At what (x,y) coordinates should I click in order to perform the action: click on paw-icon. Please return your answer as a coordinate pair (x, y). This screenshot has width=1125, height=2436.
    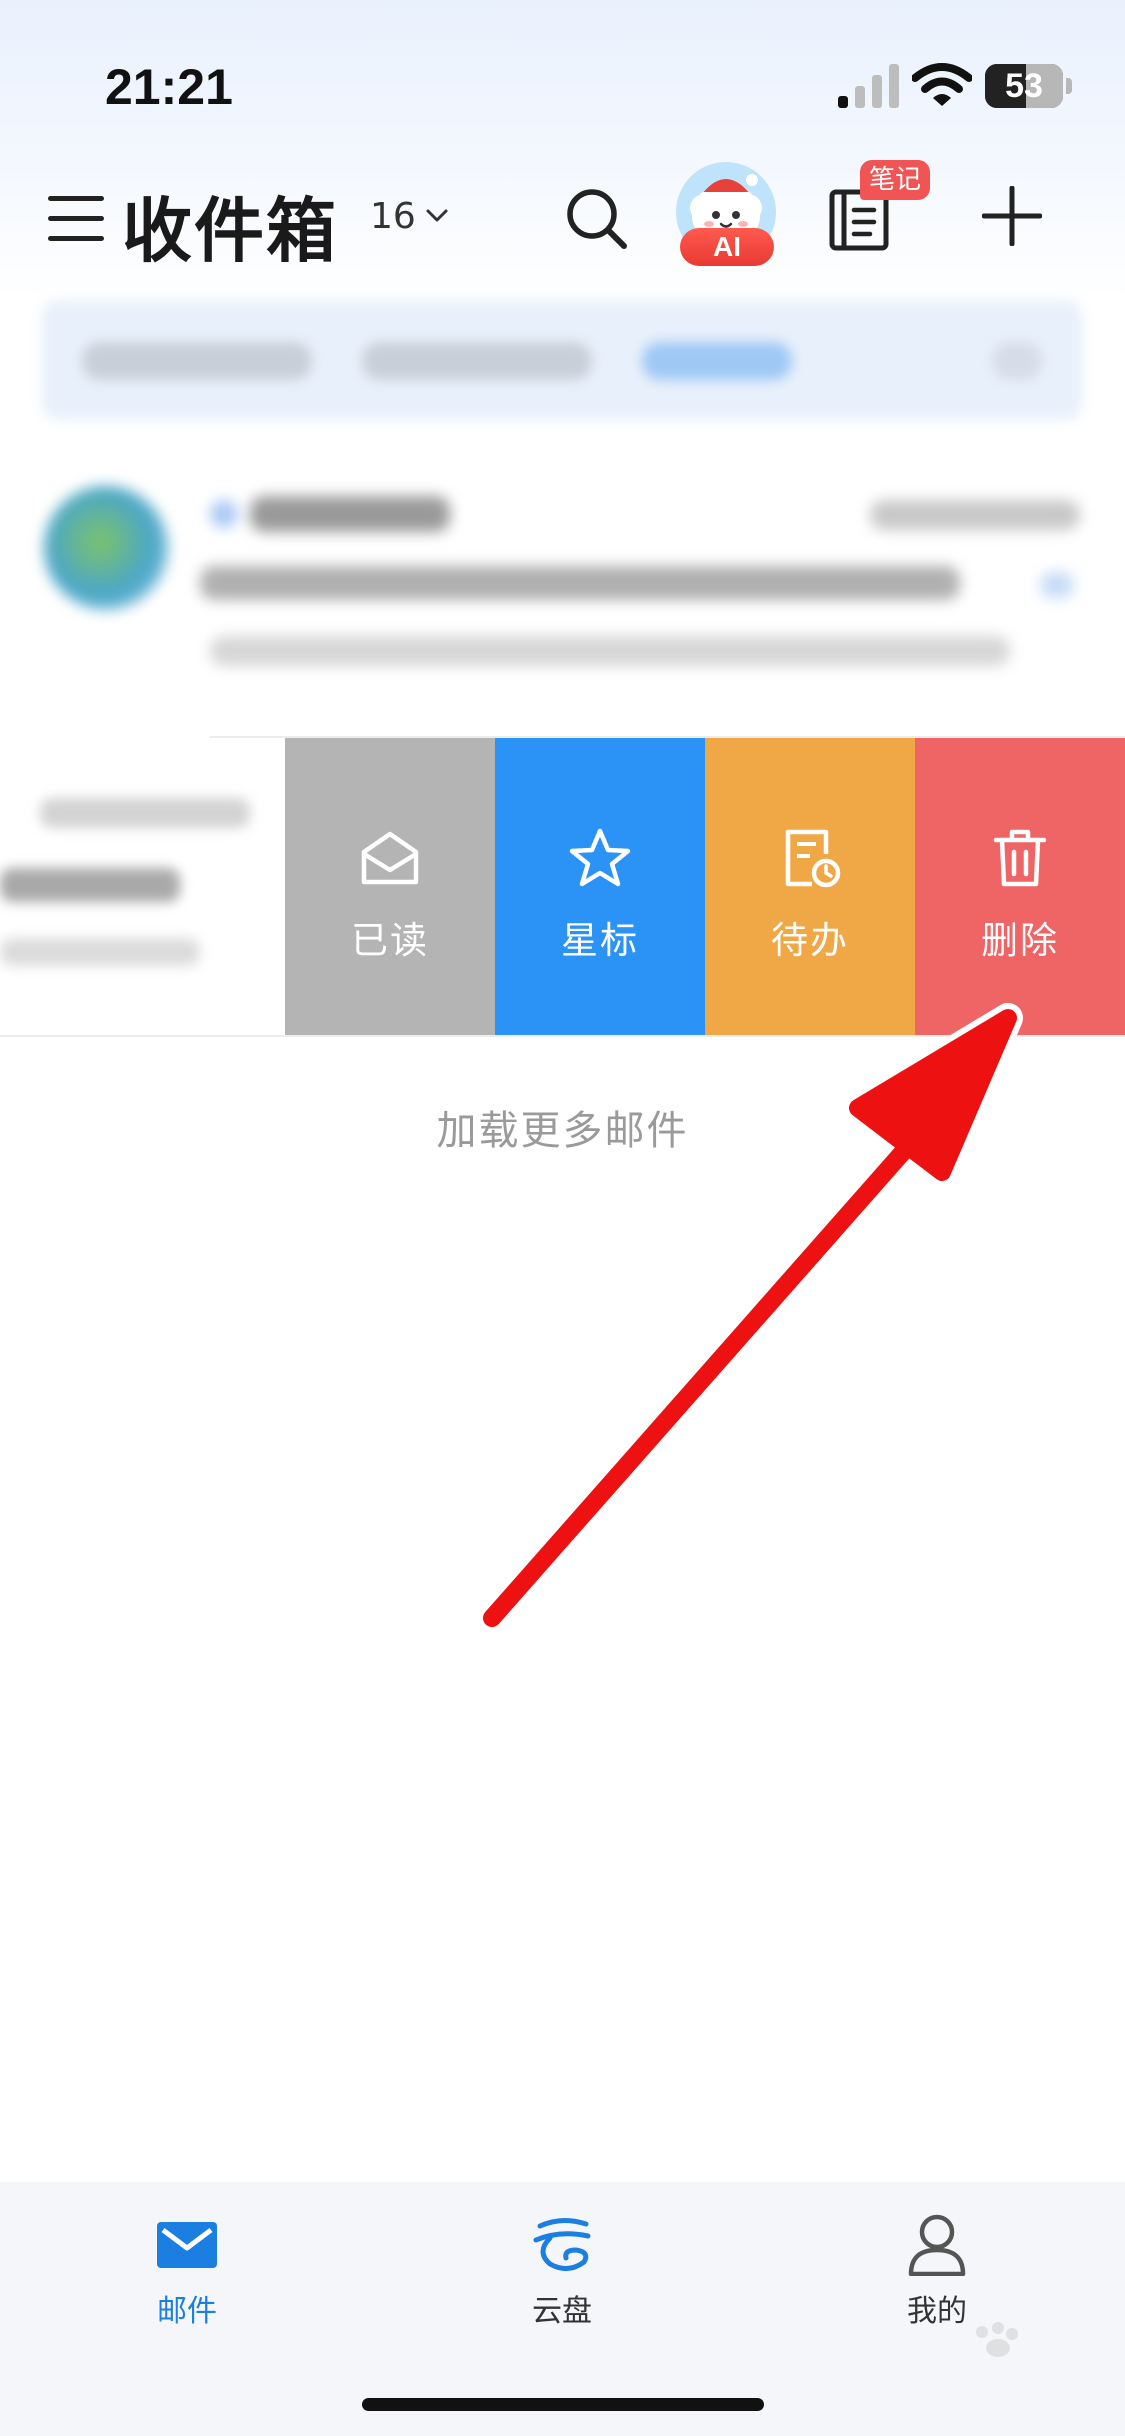
    Looking at the image, I should click on (997, 2339).